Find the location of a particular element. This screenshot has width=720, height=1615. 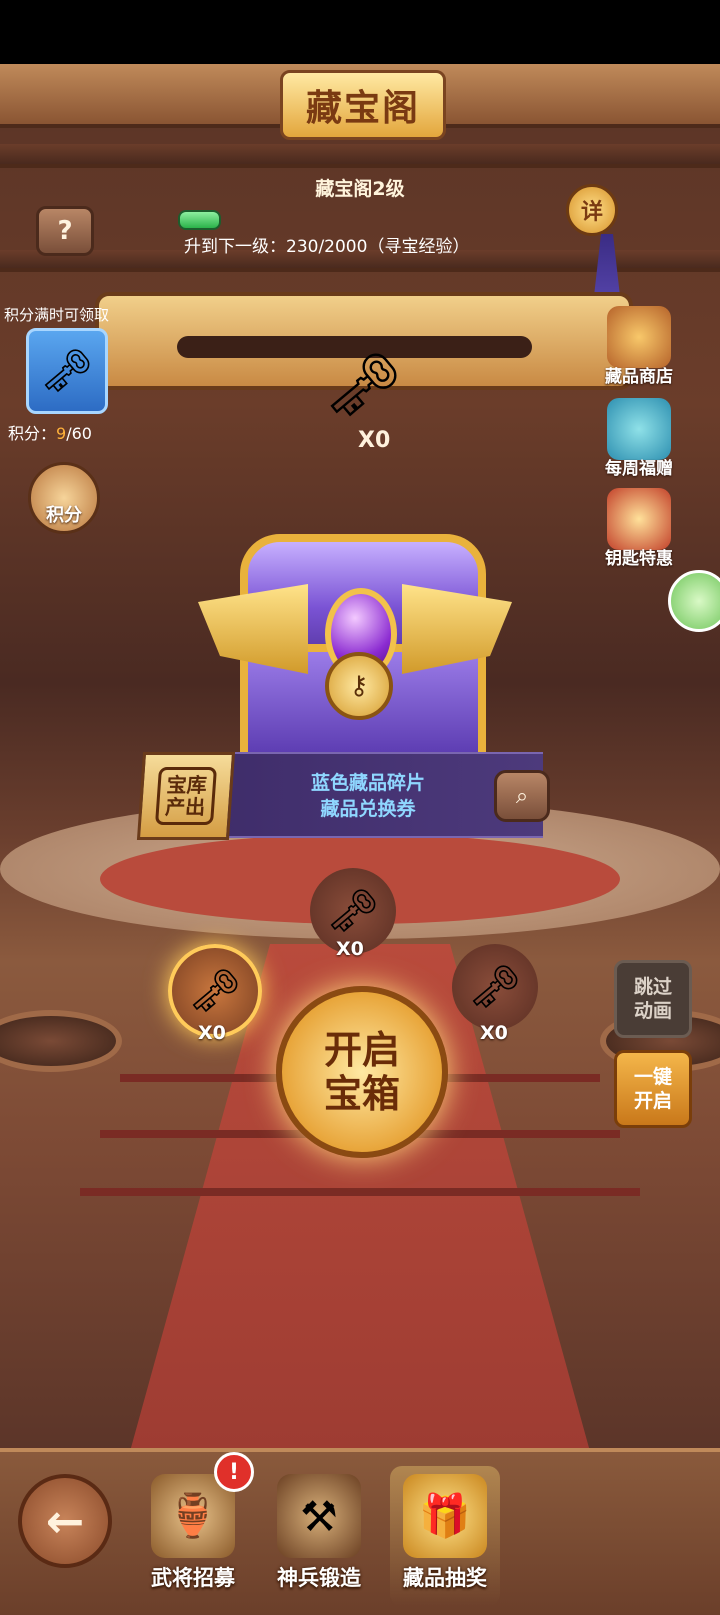

vault-preview-button: ⌕ is located at coordinates (522, 796).